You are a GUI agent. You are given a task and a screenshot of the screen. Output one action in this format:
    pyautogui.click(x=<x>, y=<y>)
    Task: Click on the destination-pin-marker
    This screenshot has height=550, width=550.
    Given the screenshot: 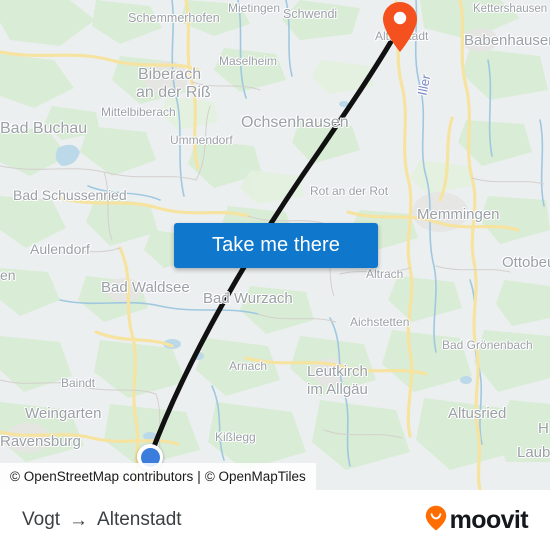 What is the action you would take?
    pyautogui.click(x=400, y=27)
    